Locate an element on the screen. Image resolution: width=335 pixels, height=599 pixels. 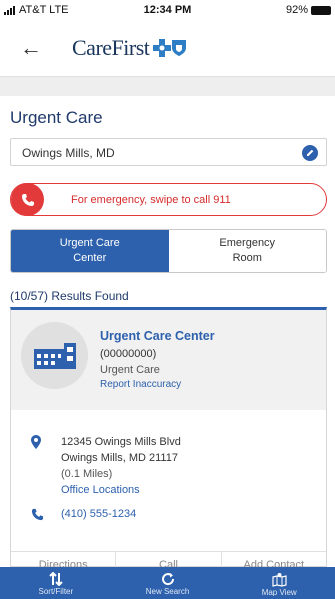
sort-filter-button: Sort/Filter is located at coordinates (56, 583).